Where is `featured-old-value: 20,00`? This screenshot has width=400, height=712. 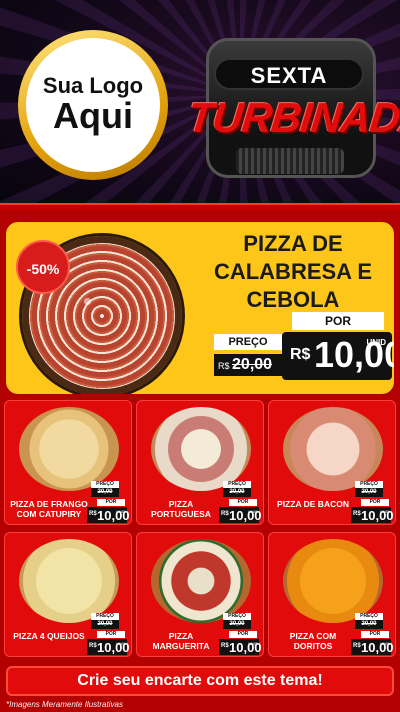
featured-old-value: 20,00 is located at coordinates (252, 364).